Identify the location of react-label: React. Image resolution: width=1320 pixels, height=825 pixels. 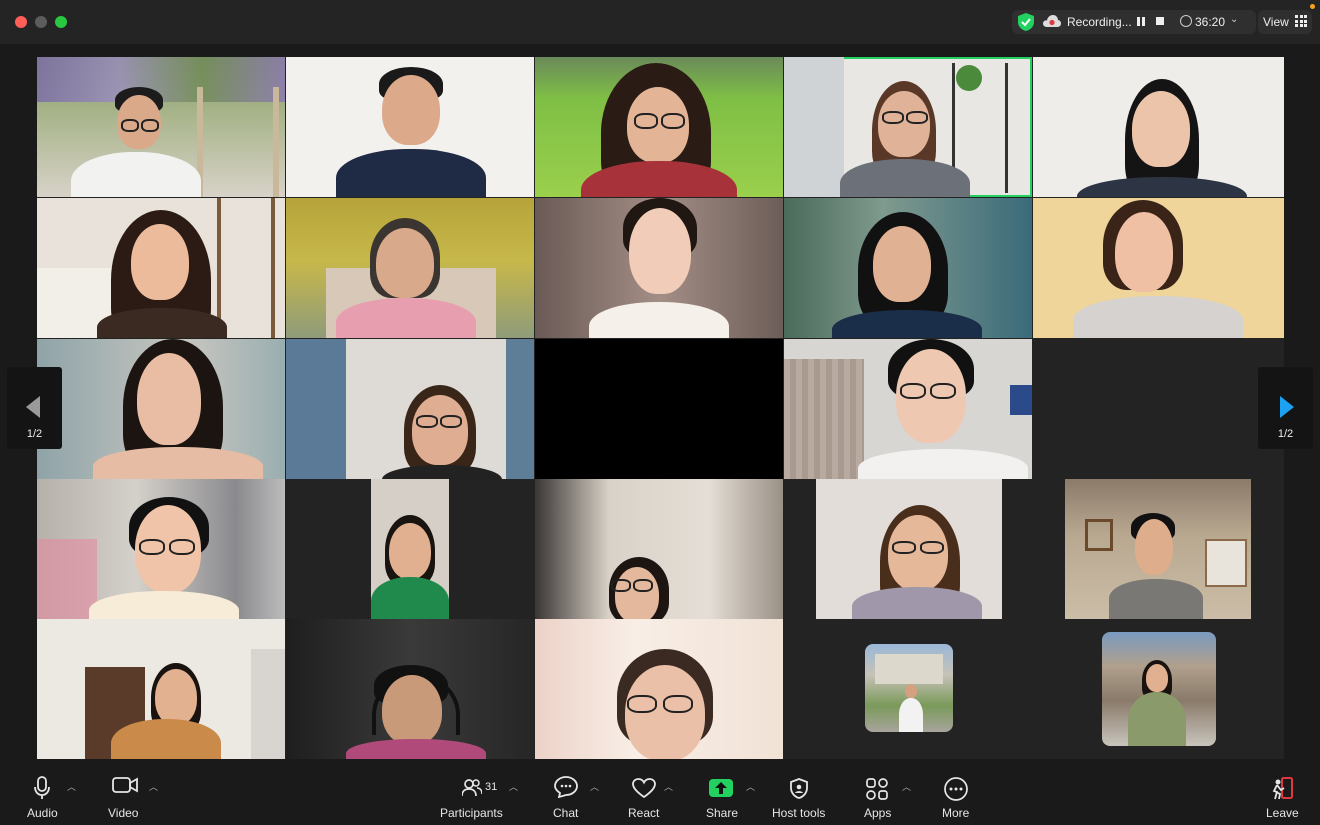
(644, 813).